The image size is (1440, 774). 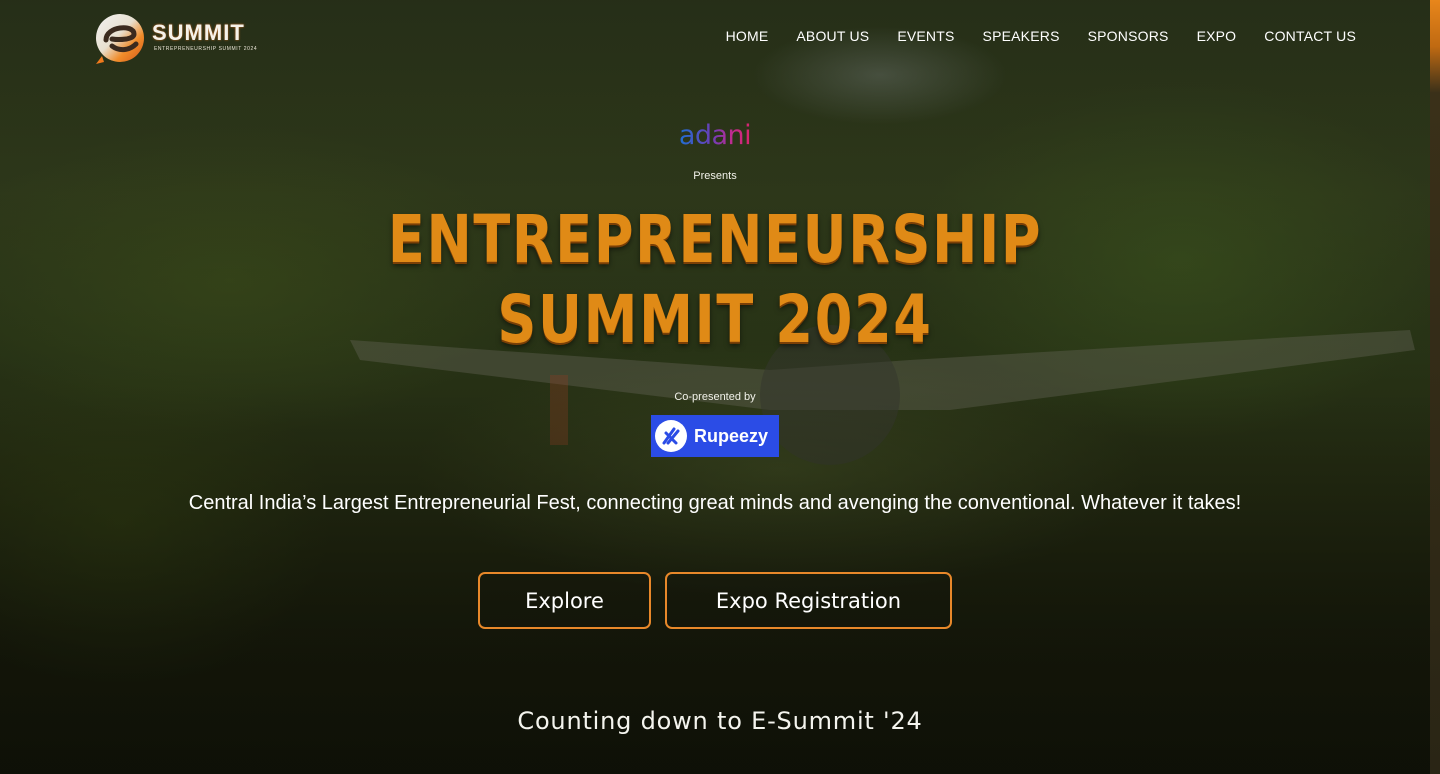 What do you see at coordinates (120, 39) in the screenshot?
I see `esummit-e-icon` at bounding box center [120, 39].